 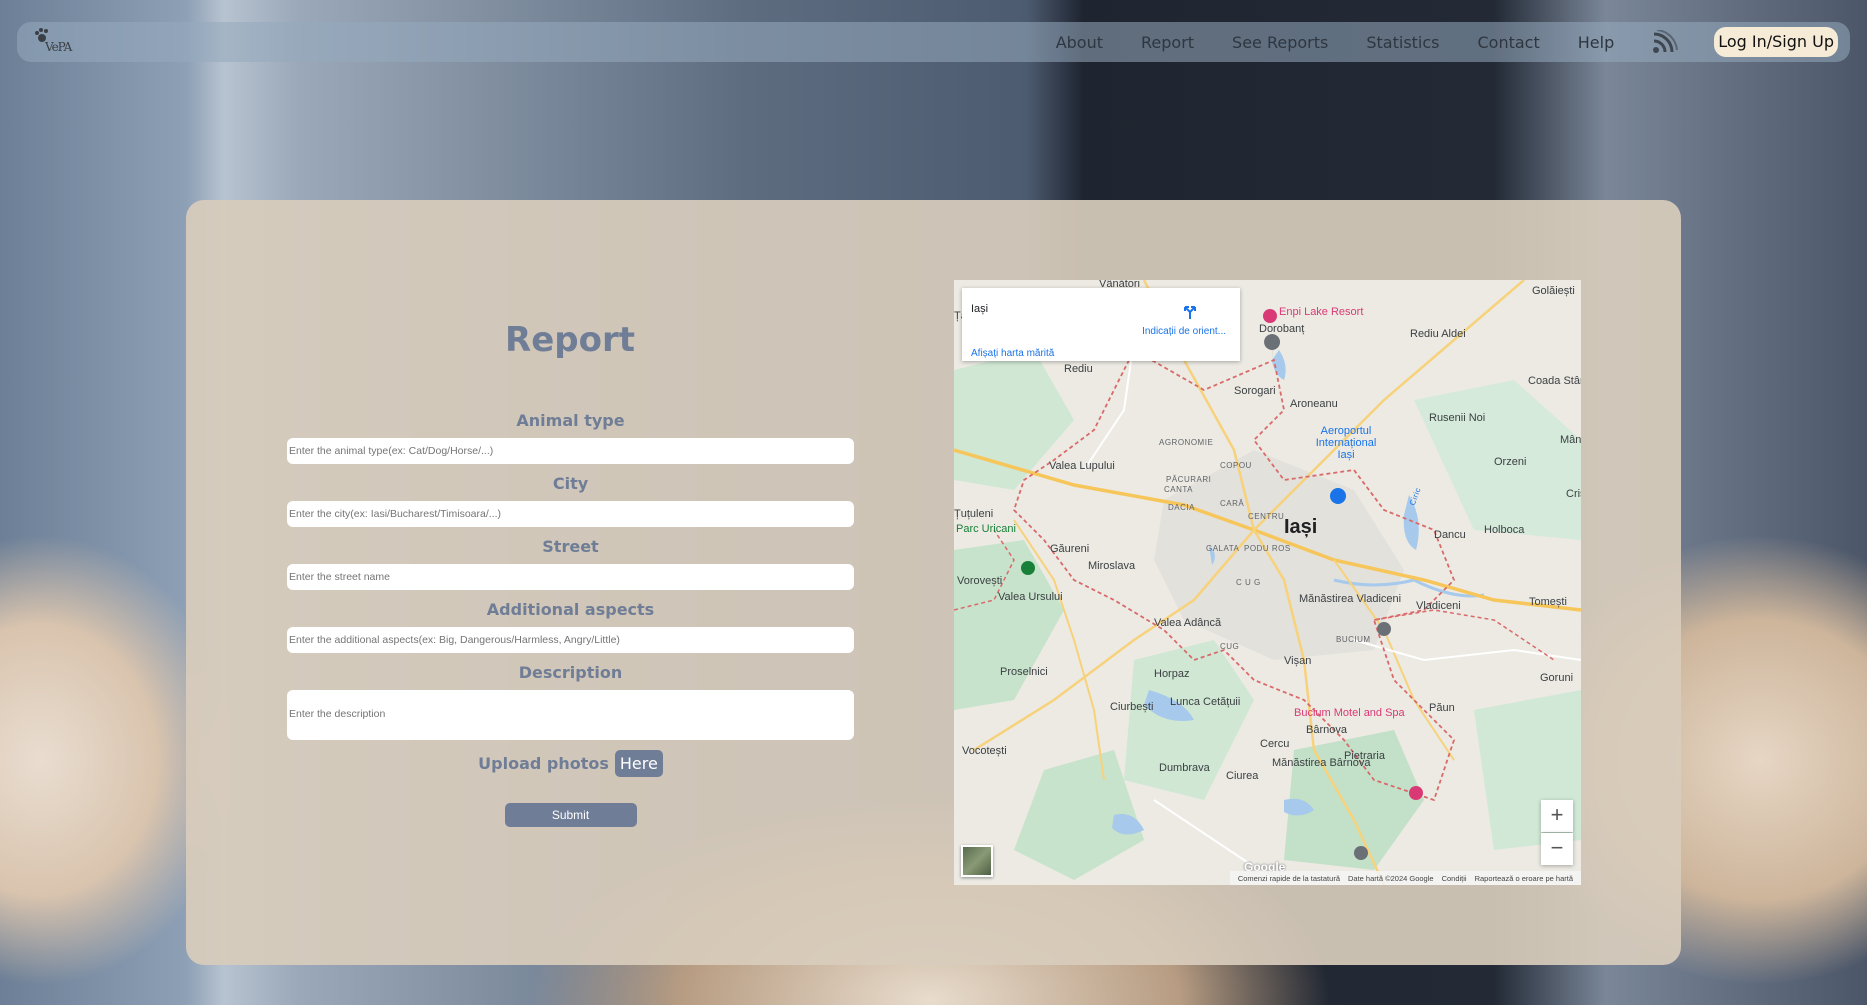 I want to click on rss-icon, so click(x=1665, y=42).